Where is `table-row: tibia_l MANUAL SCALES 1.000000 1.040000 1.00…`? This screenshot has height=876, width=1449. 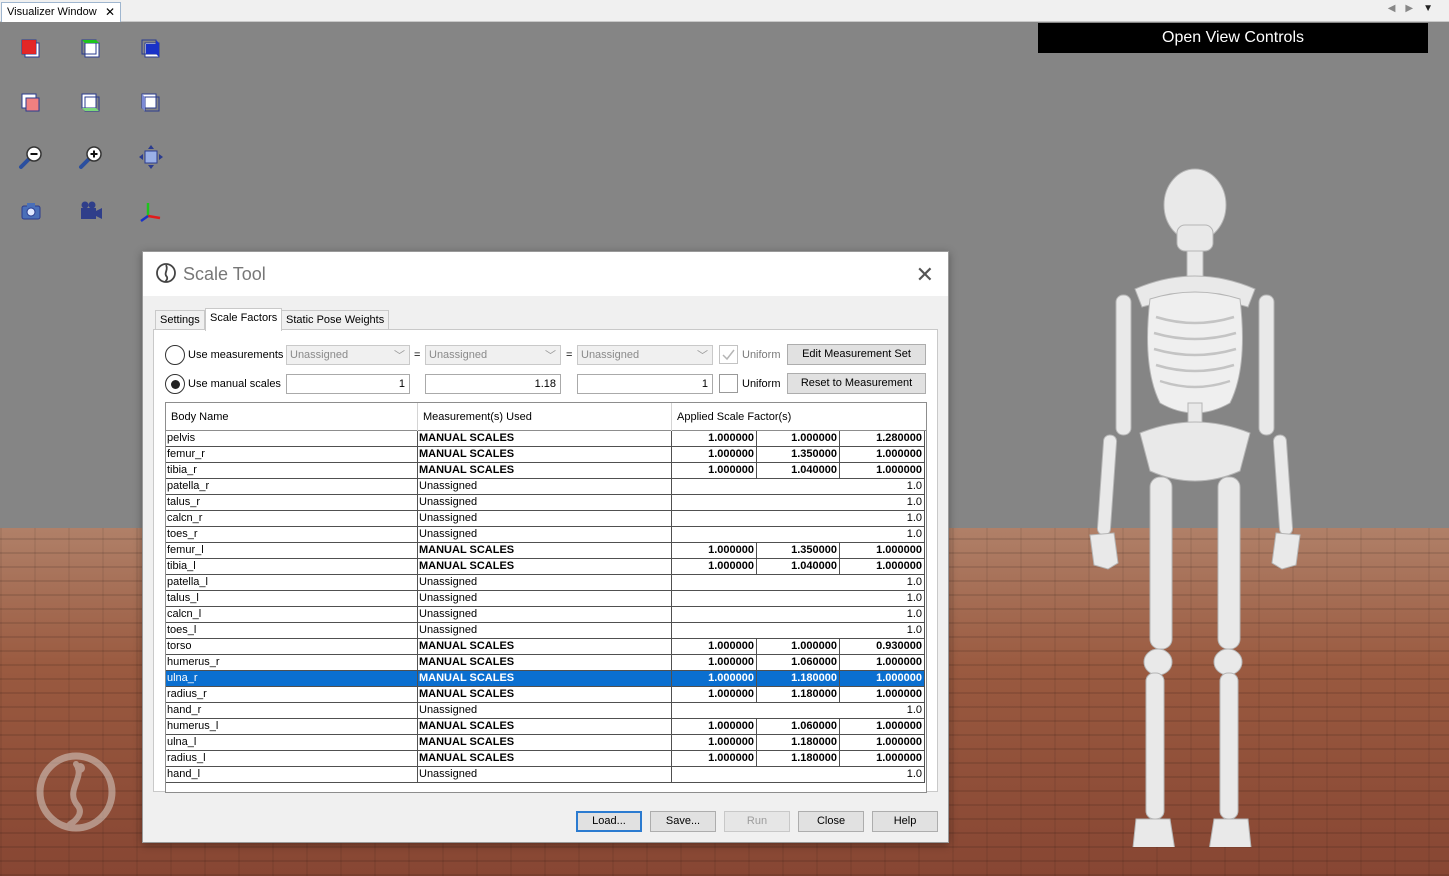
table-row: tibia_l MANUAL SCALES 1.000000 1.040000 1.00… is located at coordinates (546, 567).